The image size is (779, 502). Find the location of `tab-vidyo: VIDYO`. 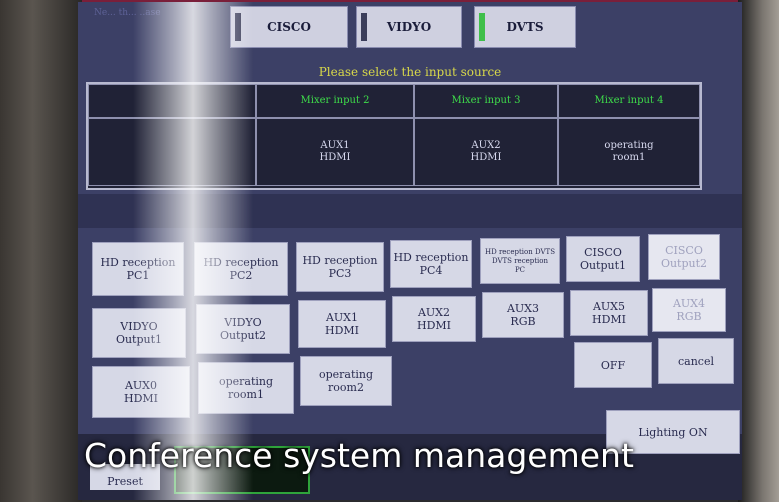

tab-vidyo: VIDYO is located at coordinates (409, 27).